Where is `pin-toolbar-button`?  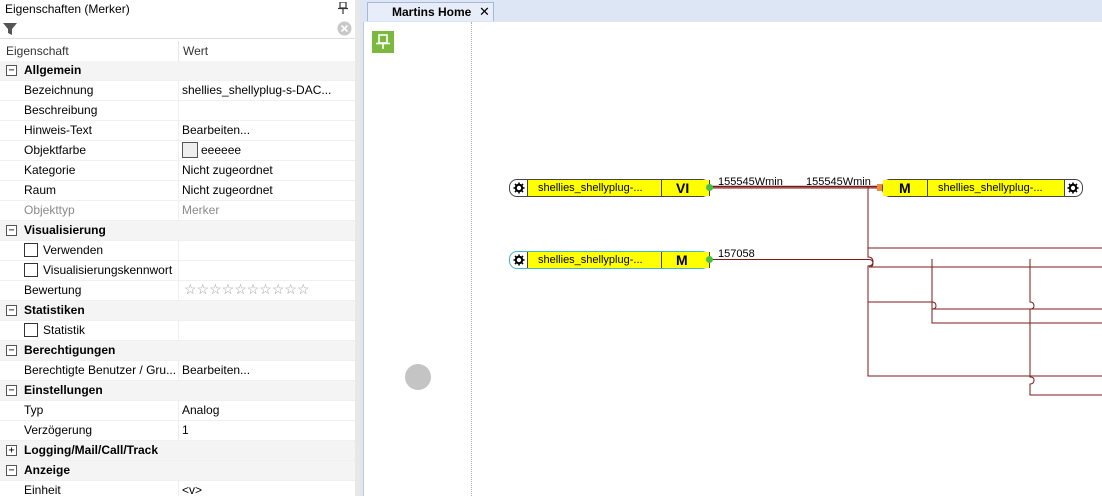
pin-toolbar-button is located at coordinates (383, 42).